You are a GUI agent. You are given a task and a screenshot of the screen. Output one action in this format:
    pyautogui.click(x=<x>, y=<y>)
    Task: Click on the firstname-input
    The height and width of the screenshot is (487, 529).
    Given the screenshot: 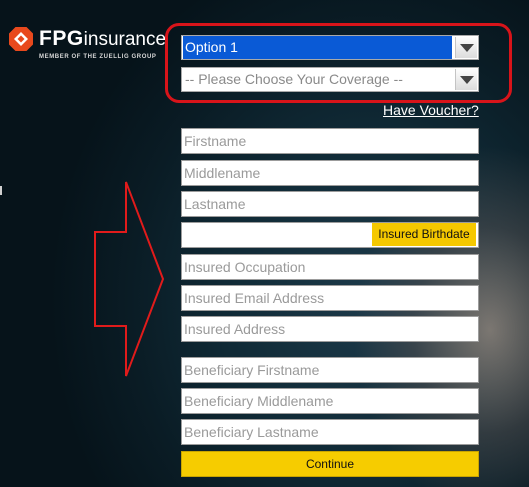 What is the action you would take?
    pyautogui.click(x=330, y=141)
    